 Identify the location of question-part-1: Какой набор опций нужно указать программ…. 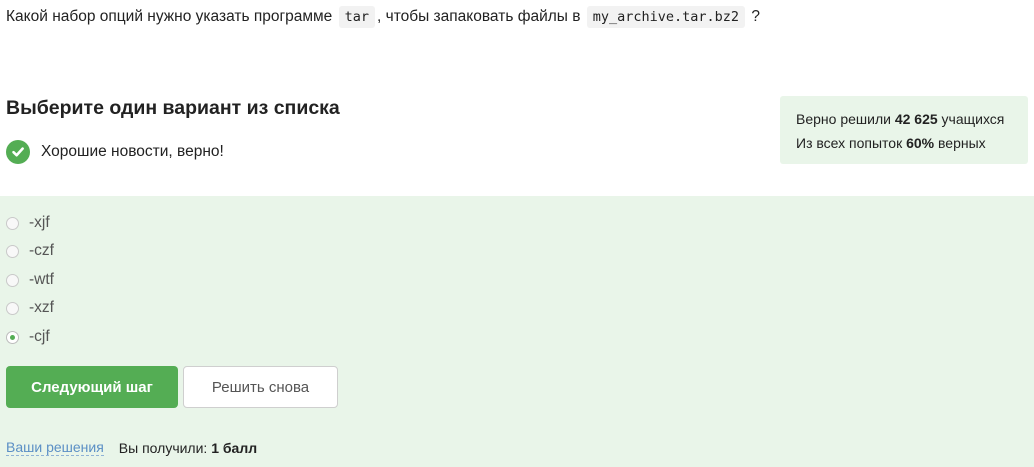
(169, 16).